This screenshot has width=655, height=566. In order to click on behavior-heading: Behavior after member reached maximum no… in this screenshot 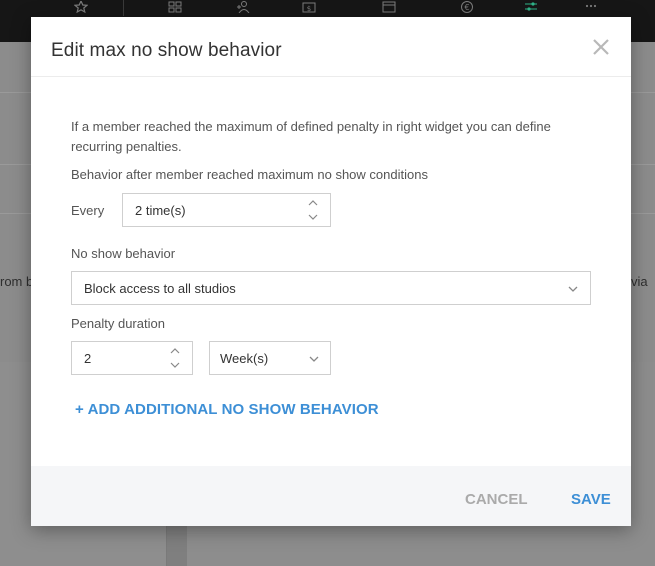, I will do `click(249, 174)`.